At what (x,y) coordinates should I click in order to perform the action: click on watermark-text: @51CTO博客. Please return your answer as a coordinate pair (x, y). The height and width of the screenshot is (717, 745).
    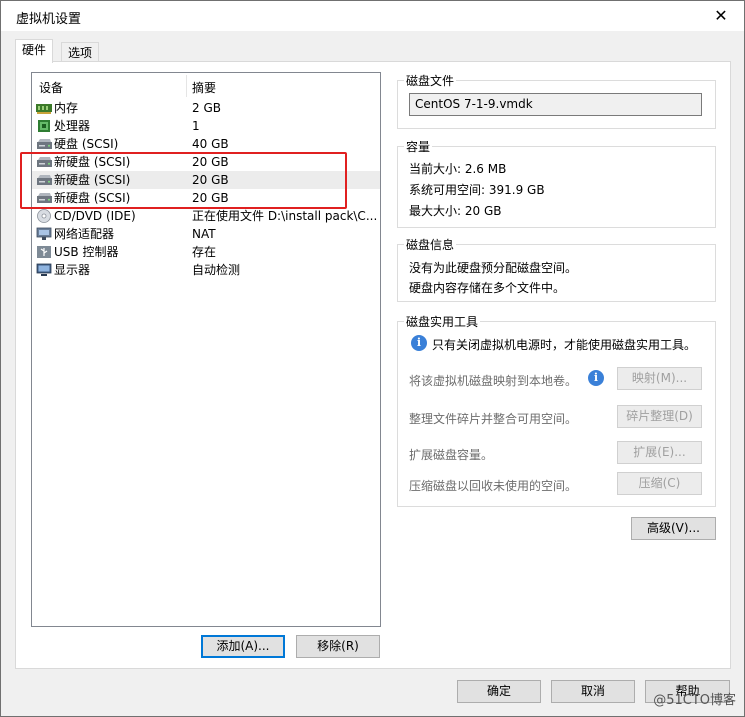
    Looking at the image, I should click on (694, 700).